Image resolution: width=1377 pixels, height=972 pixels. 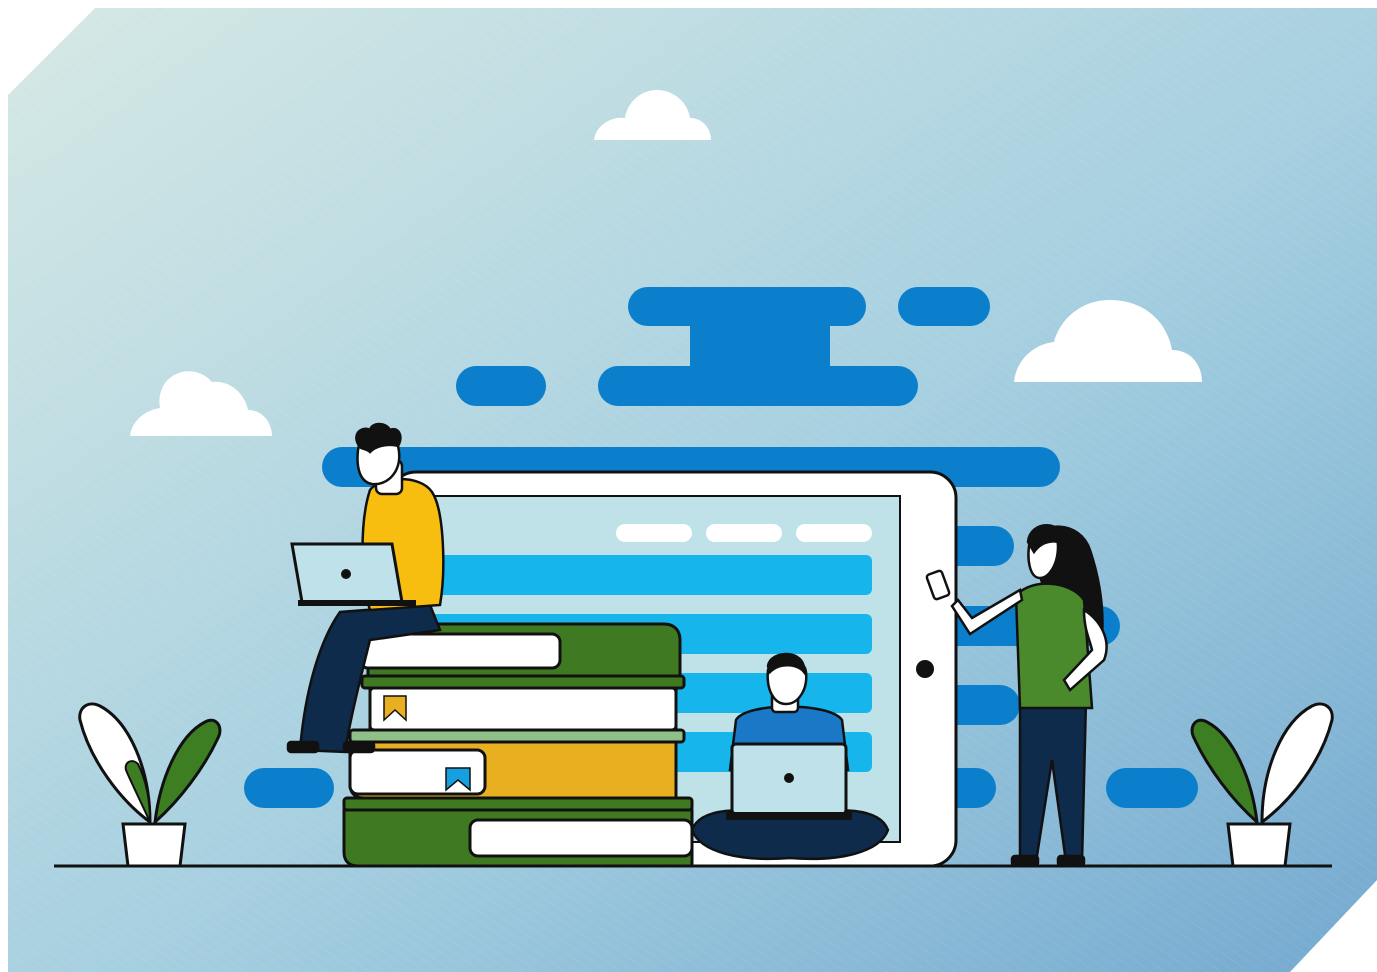 What do you see at coordinates (744, 533) in the screenshot?
I see `tablet-menu-bars` at bounding box center [744, 533].